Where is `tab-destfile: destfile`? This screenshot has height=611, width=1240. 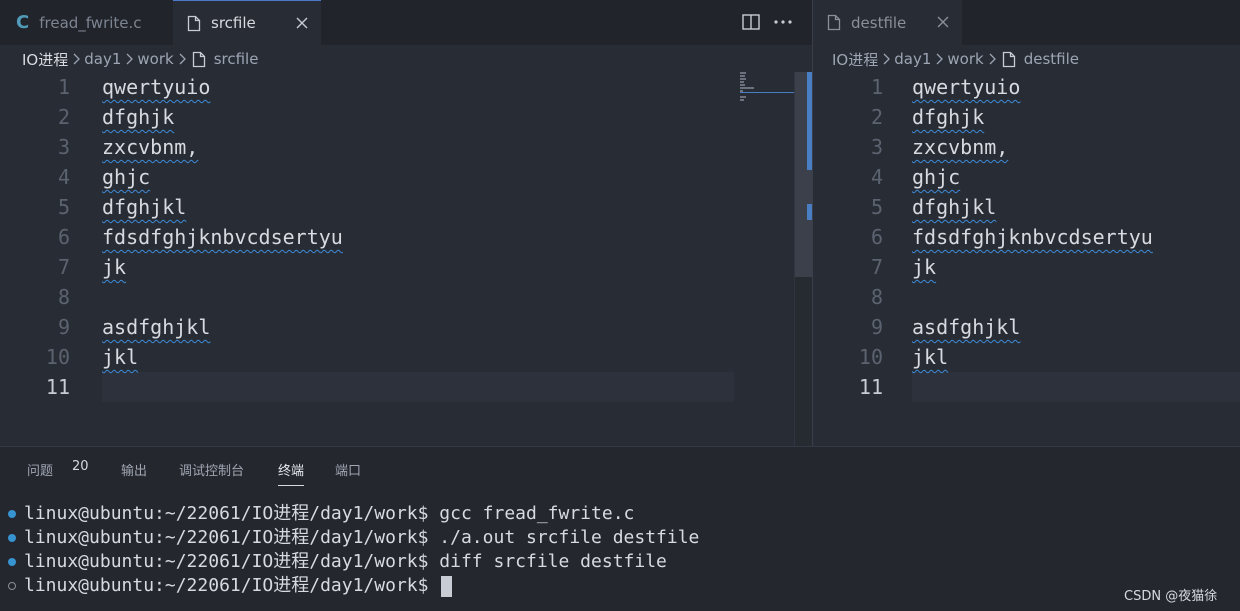 tab-destfile: destfile is located at coordinates (887, 22).